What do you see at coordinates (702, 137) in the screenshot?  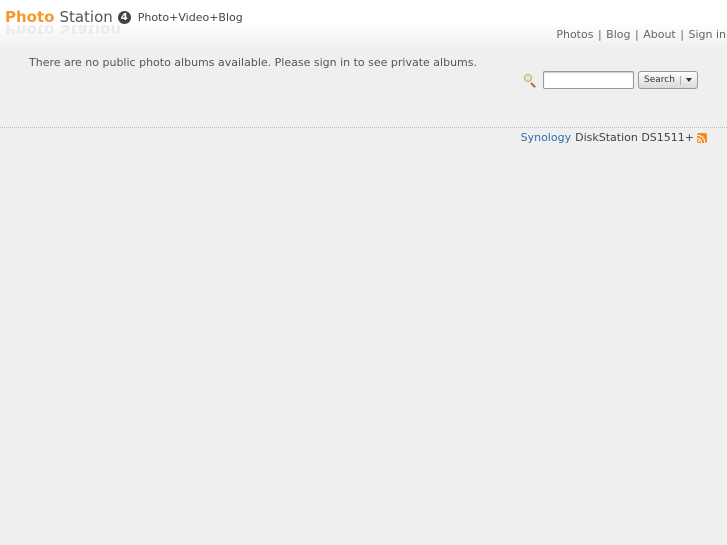 I see `rss-icon` at bounding box center [702, 137].